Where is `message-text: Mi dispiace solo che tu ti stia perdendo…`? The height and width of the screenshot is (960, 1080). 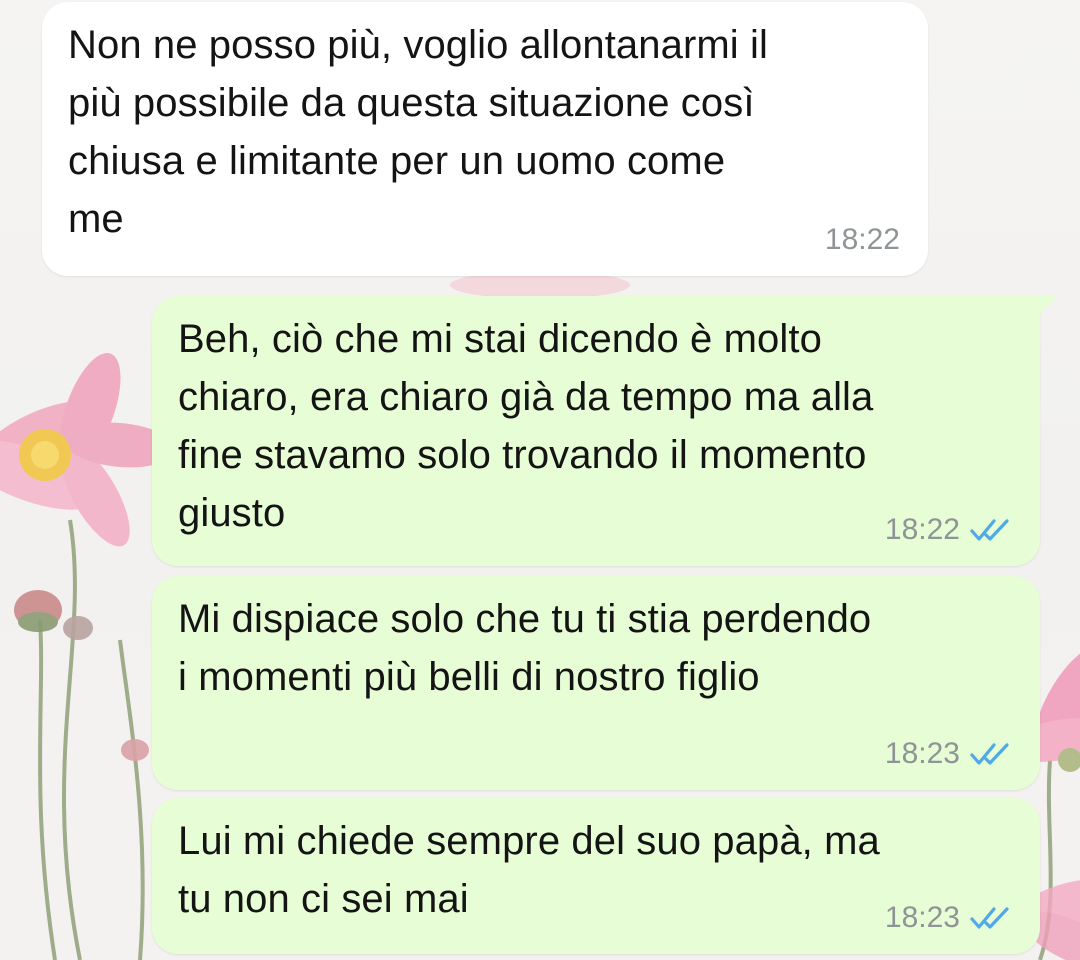
message-text: Mi dispiace solo che tu ti stia perdendo… is located at coordinates (525, 648).